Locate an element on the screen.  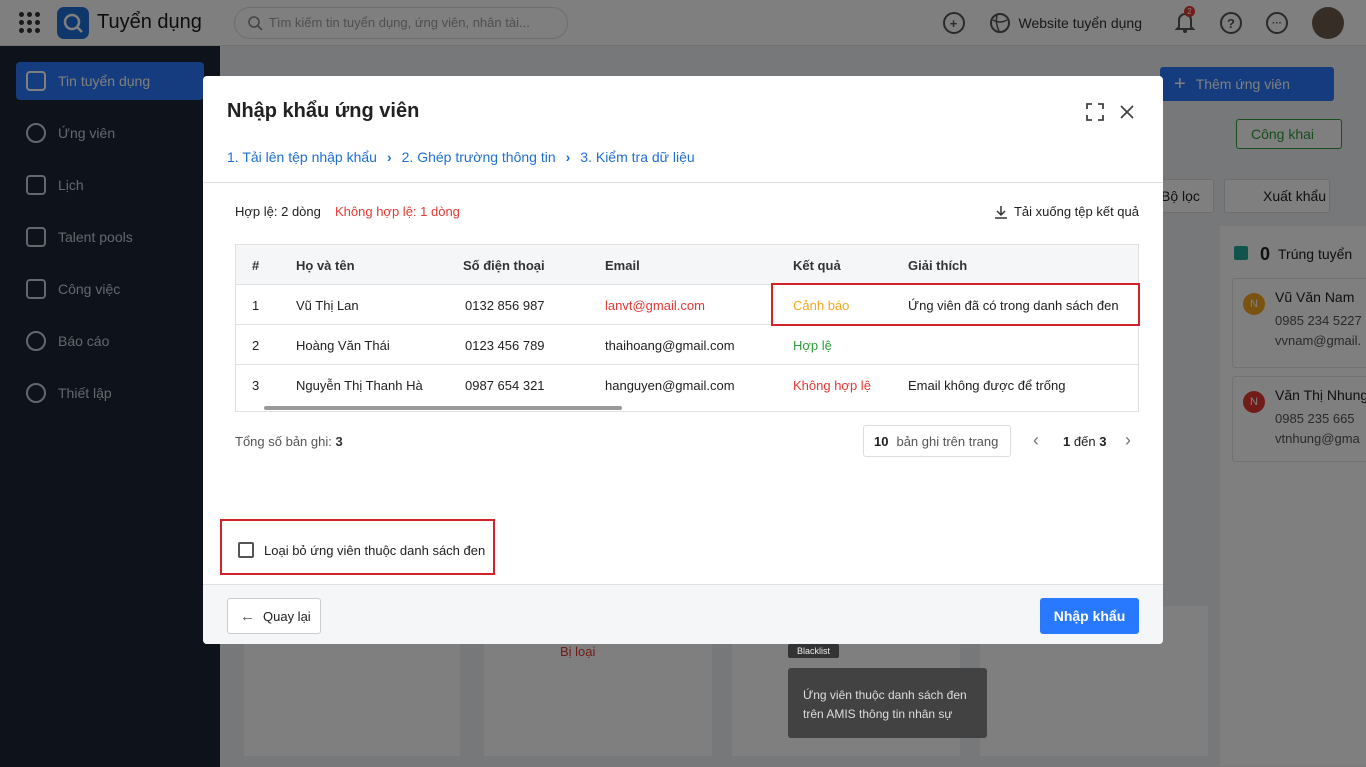
valid-summary: Hợp lệ: 2 dòng is located at coordinates (278, 211).